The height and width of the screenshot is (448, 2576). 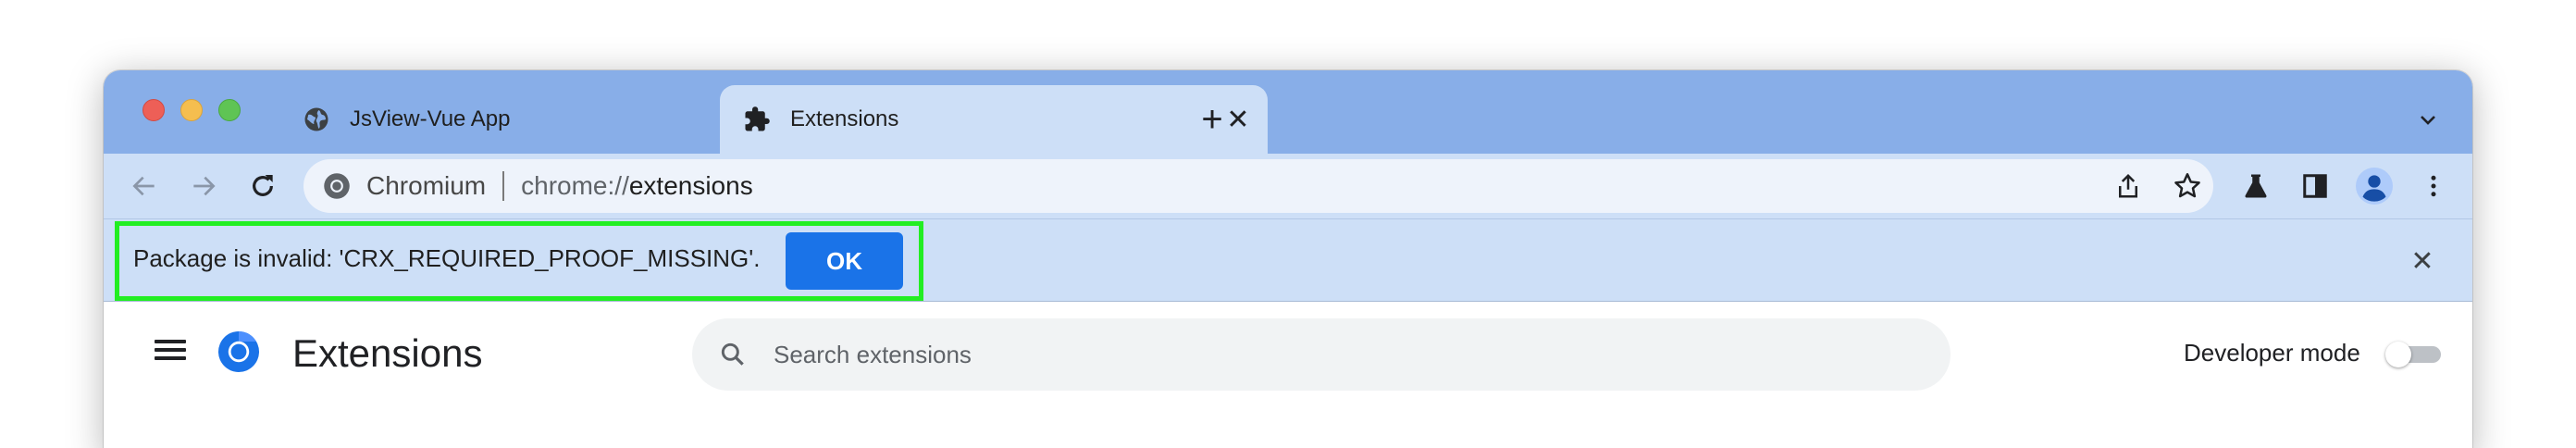 What do you see at coordinates (2398, 354) in the screenshot?
I see `toggle-knob` at bounding box center [2398, 354].